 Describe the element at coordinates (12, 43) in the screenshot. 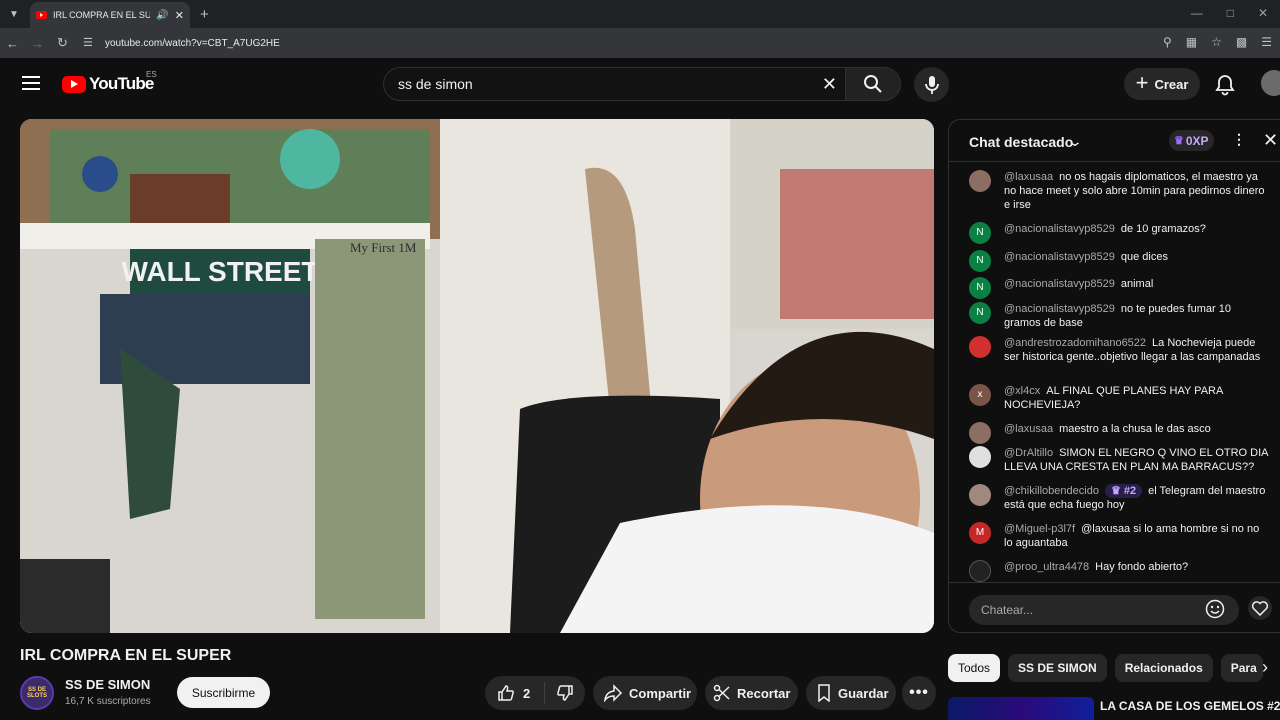

I see `back-icon: ←` at that location.